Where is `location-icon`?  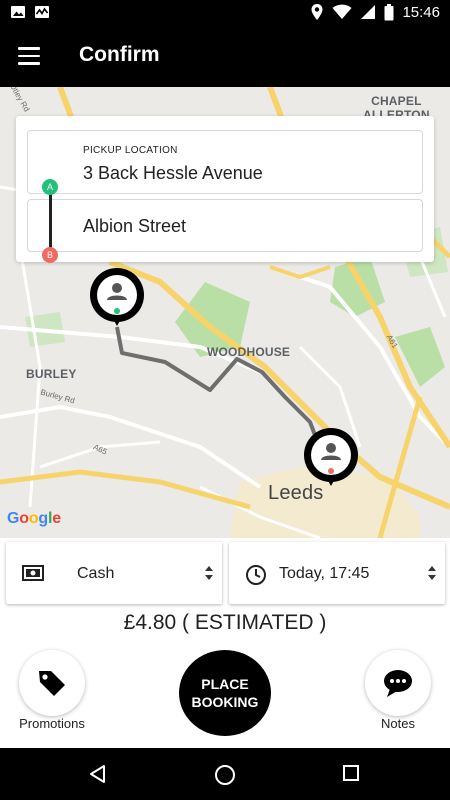 location-icon is located at coordinates (317, 12).